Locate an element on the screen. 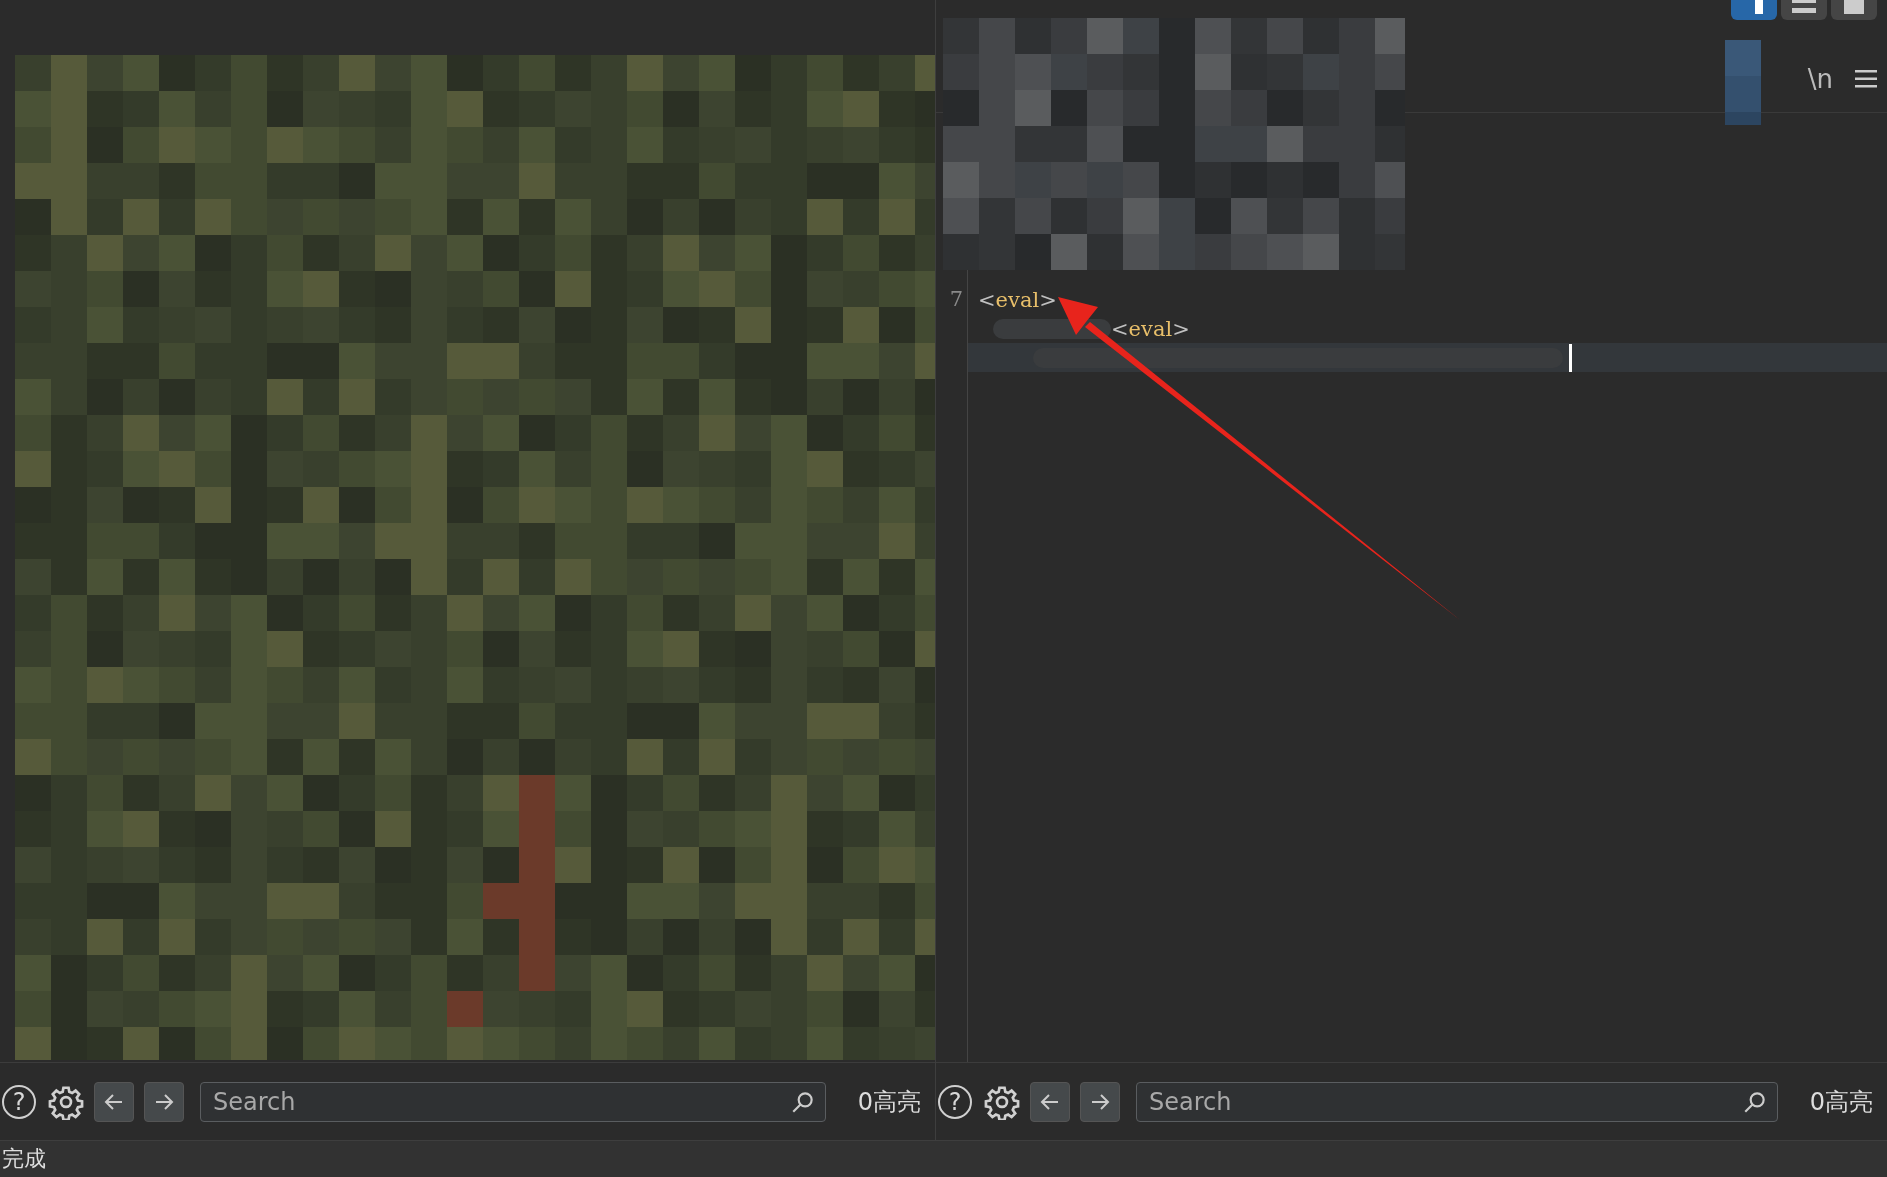 This screenshot has width=1887, height=1177. panel-icon is located at coordinates (1759, 7).